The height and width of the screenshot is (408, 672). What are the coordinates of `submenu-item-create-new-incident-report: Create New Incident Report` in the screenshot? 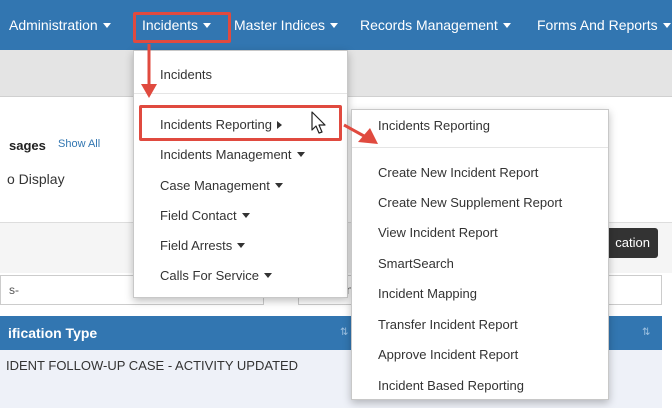 It's located at (458, 172).